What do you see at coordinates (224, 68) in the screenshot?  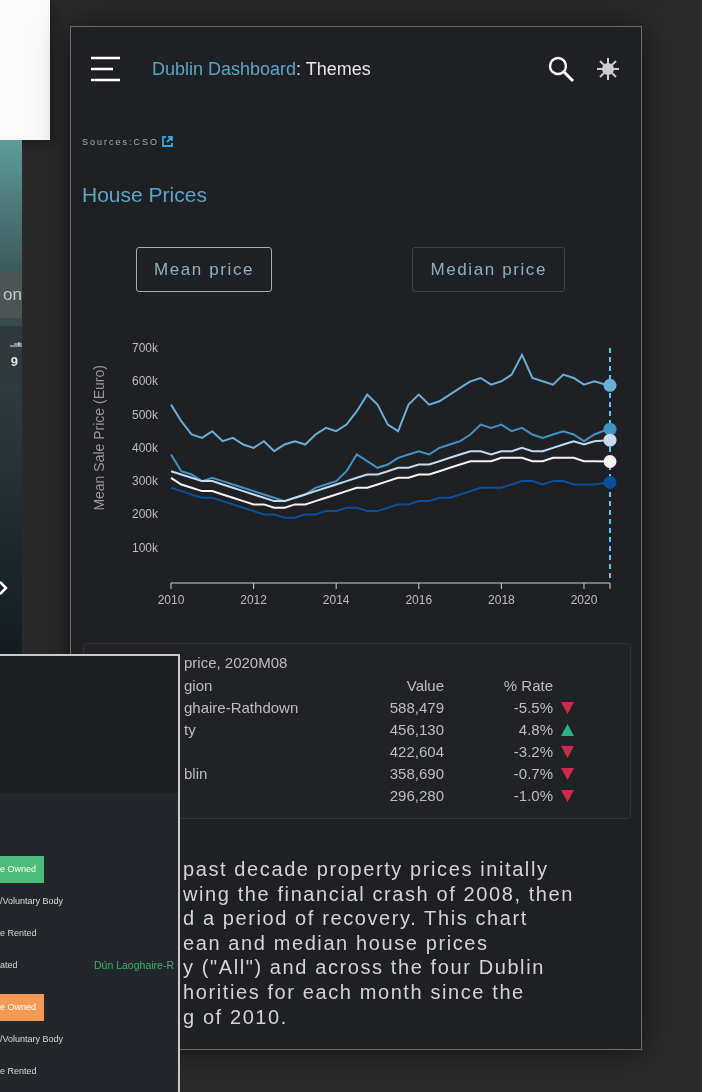 I see `brand-link: Dublin Dashboard` at bounding box center [224, 68].